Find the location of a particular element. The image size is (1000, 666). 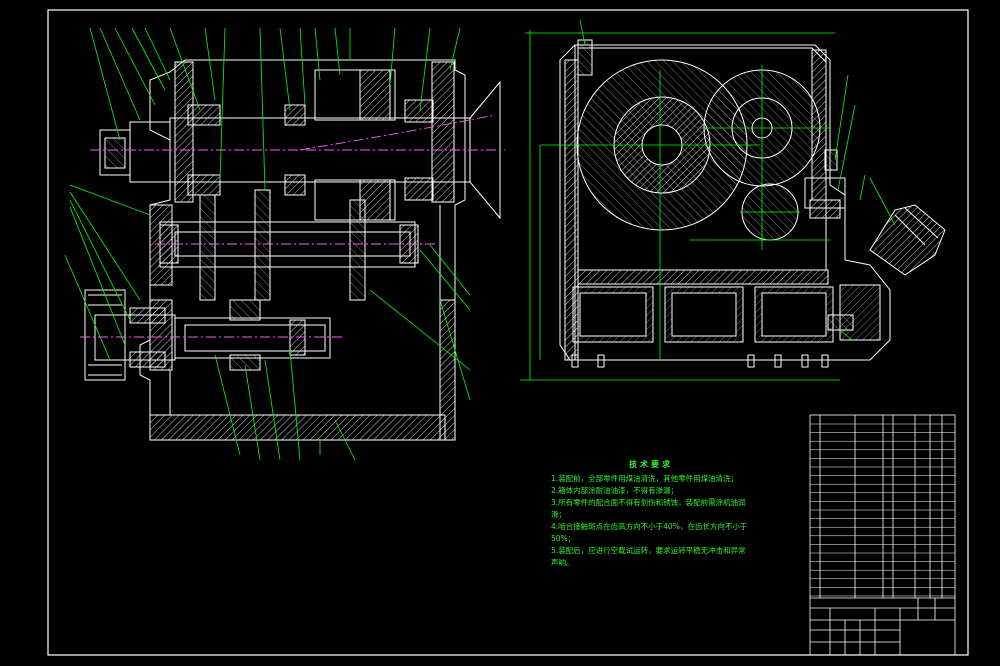

tech-note-5: 5.装配后，应进行空载试运转，要求运转平稳无冲击和异常声响。 is located at coordinates (648, 556).